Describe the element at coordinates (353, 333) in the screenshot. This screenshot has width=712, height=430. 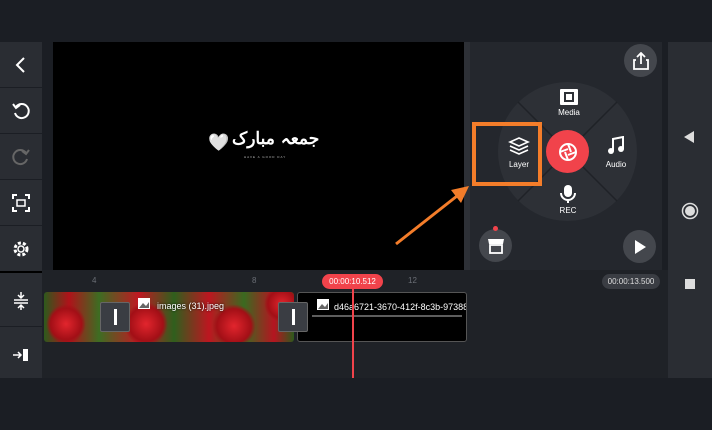
I see `playhead-line` at that location.